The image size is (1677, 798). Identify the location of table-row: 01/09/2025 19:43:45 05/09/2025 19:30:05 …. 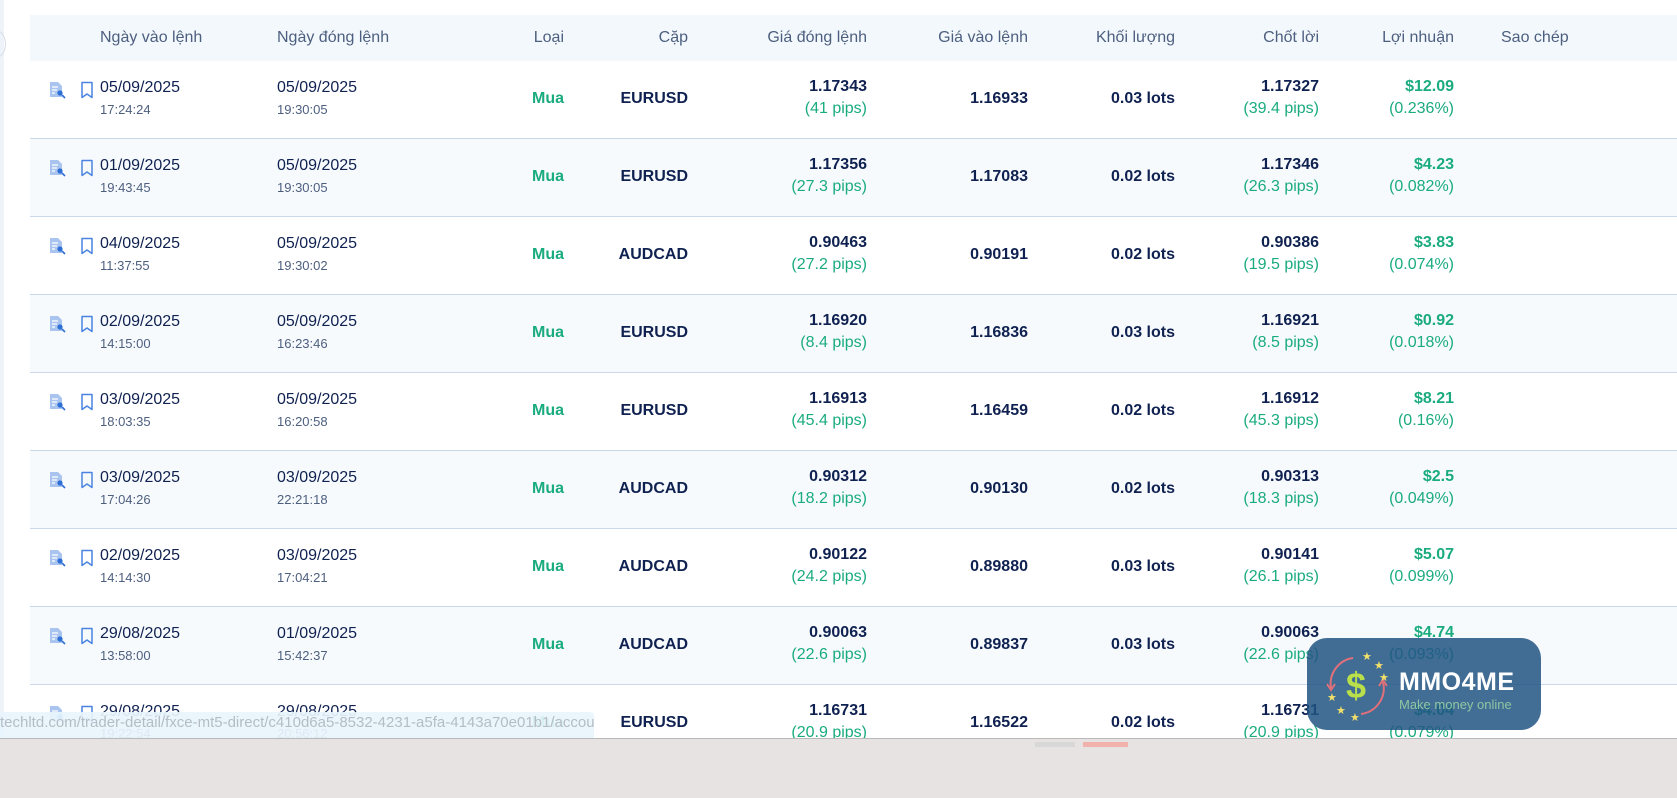
(853, 178).